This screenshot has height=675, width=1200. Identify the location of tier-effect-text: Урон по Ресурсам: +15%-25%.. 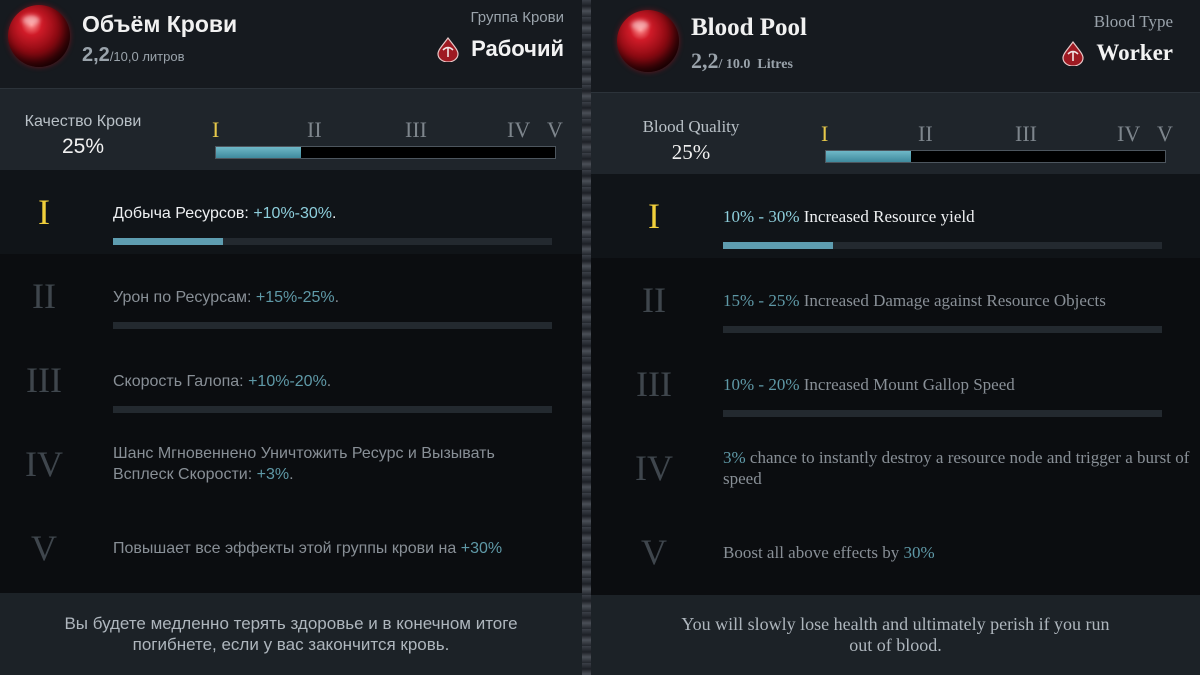
(333, 297).